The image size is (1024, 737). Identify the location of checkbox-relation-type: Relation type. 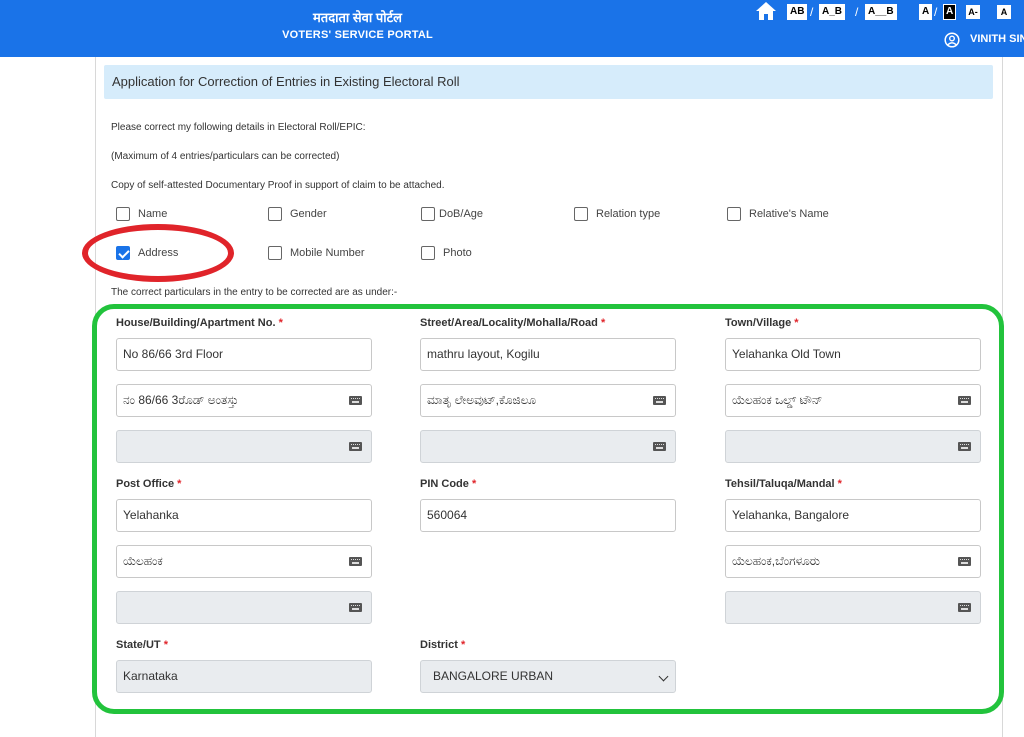
(617, 214).